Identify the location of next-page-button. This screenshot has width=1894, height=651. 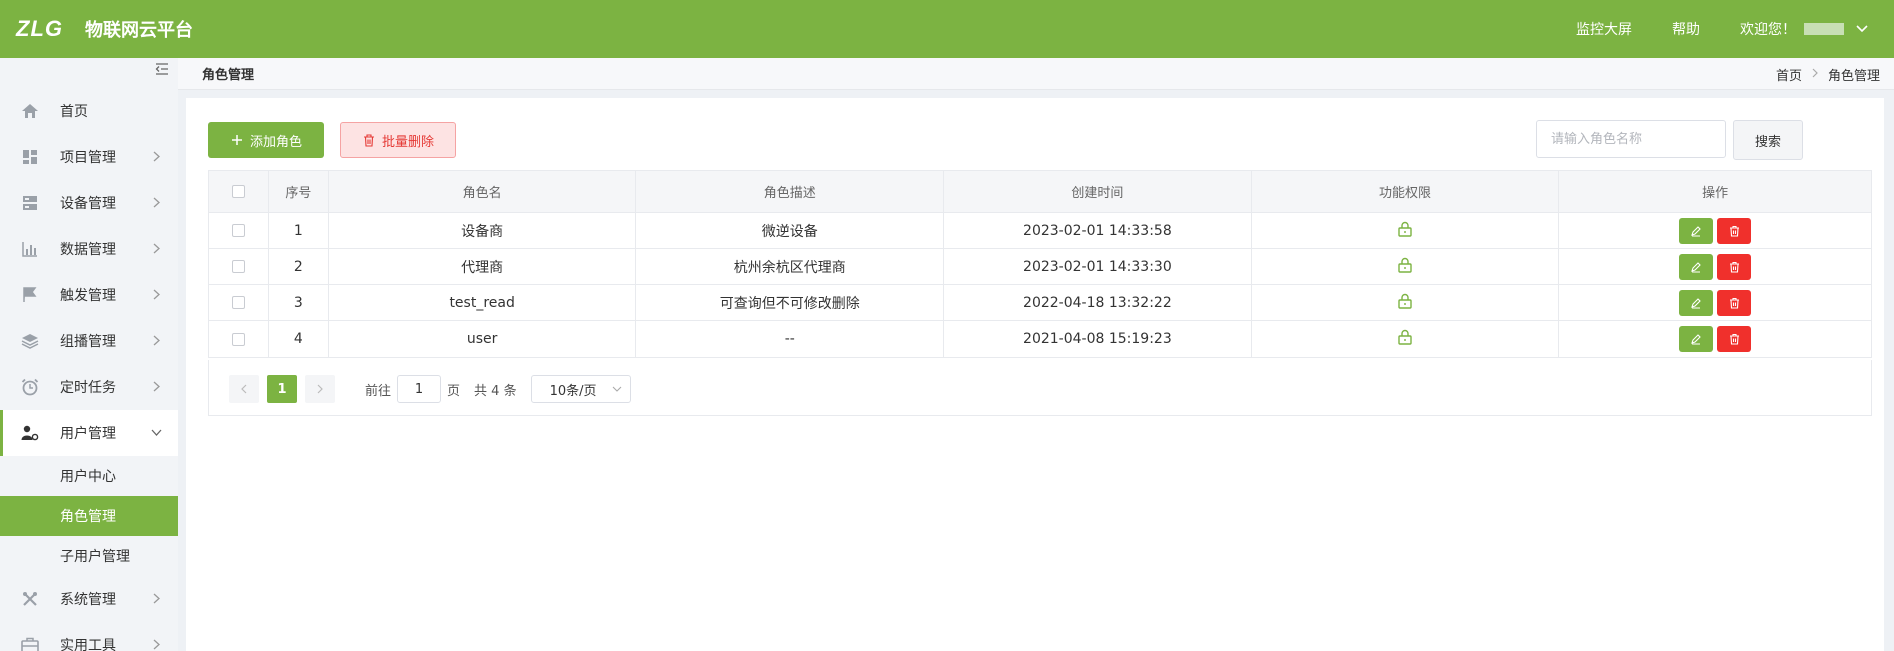
(320, 389).